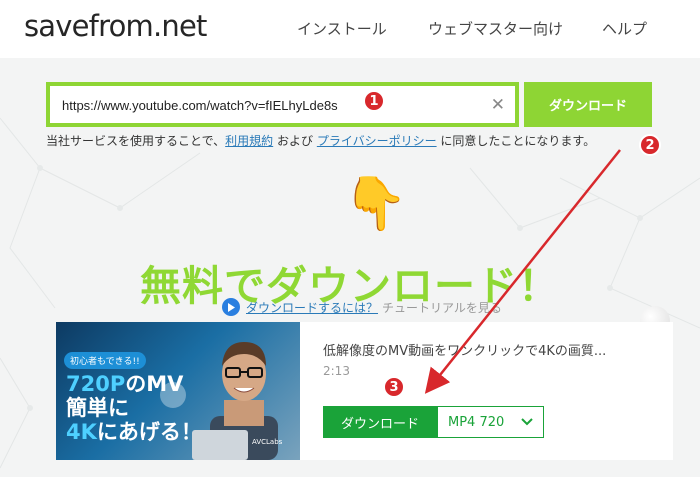 The image size is (700, 477). I want to click on url-input-box: ✕, so click(282, 104).